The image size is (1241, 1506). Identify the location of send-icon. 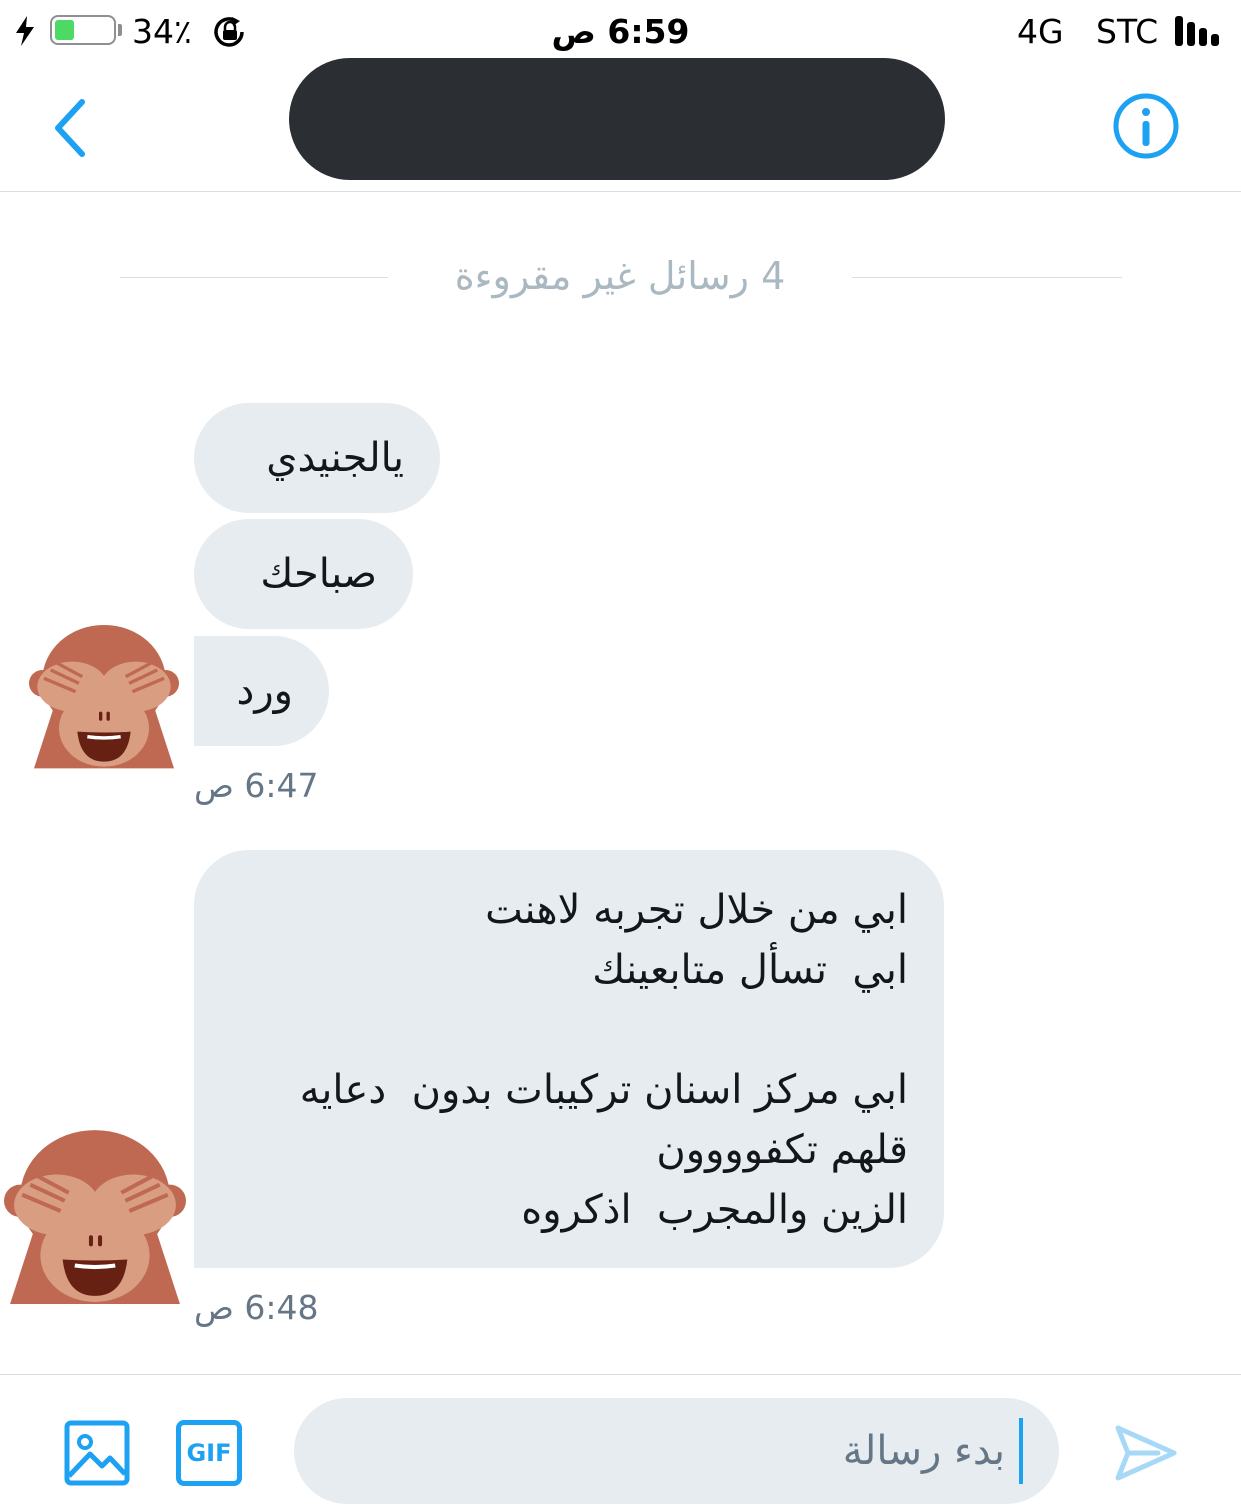
(1145, 1453).